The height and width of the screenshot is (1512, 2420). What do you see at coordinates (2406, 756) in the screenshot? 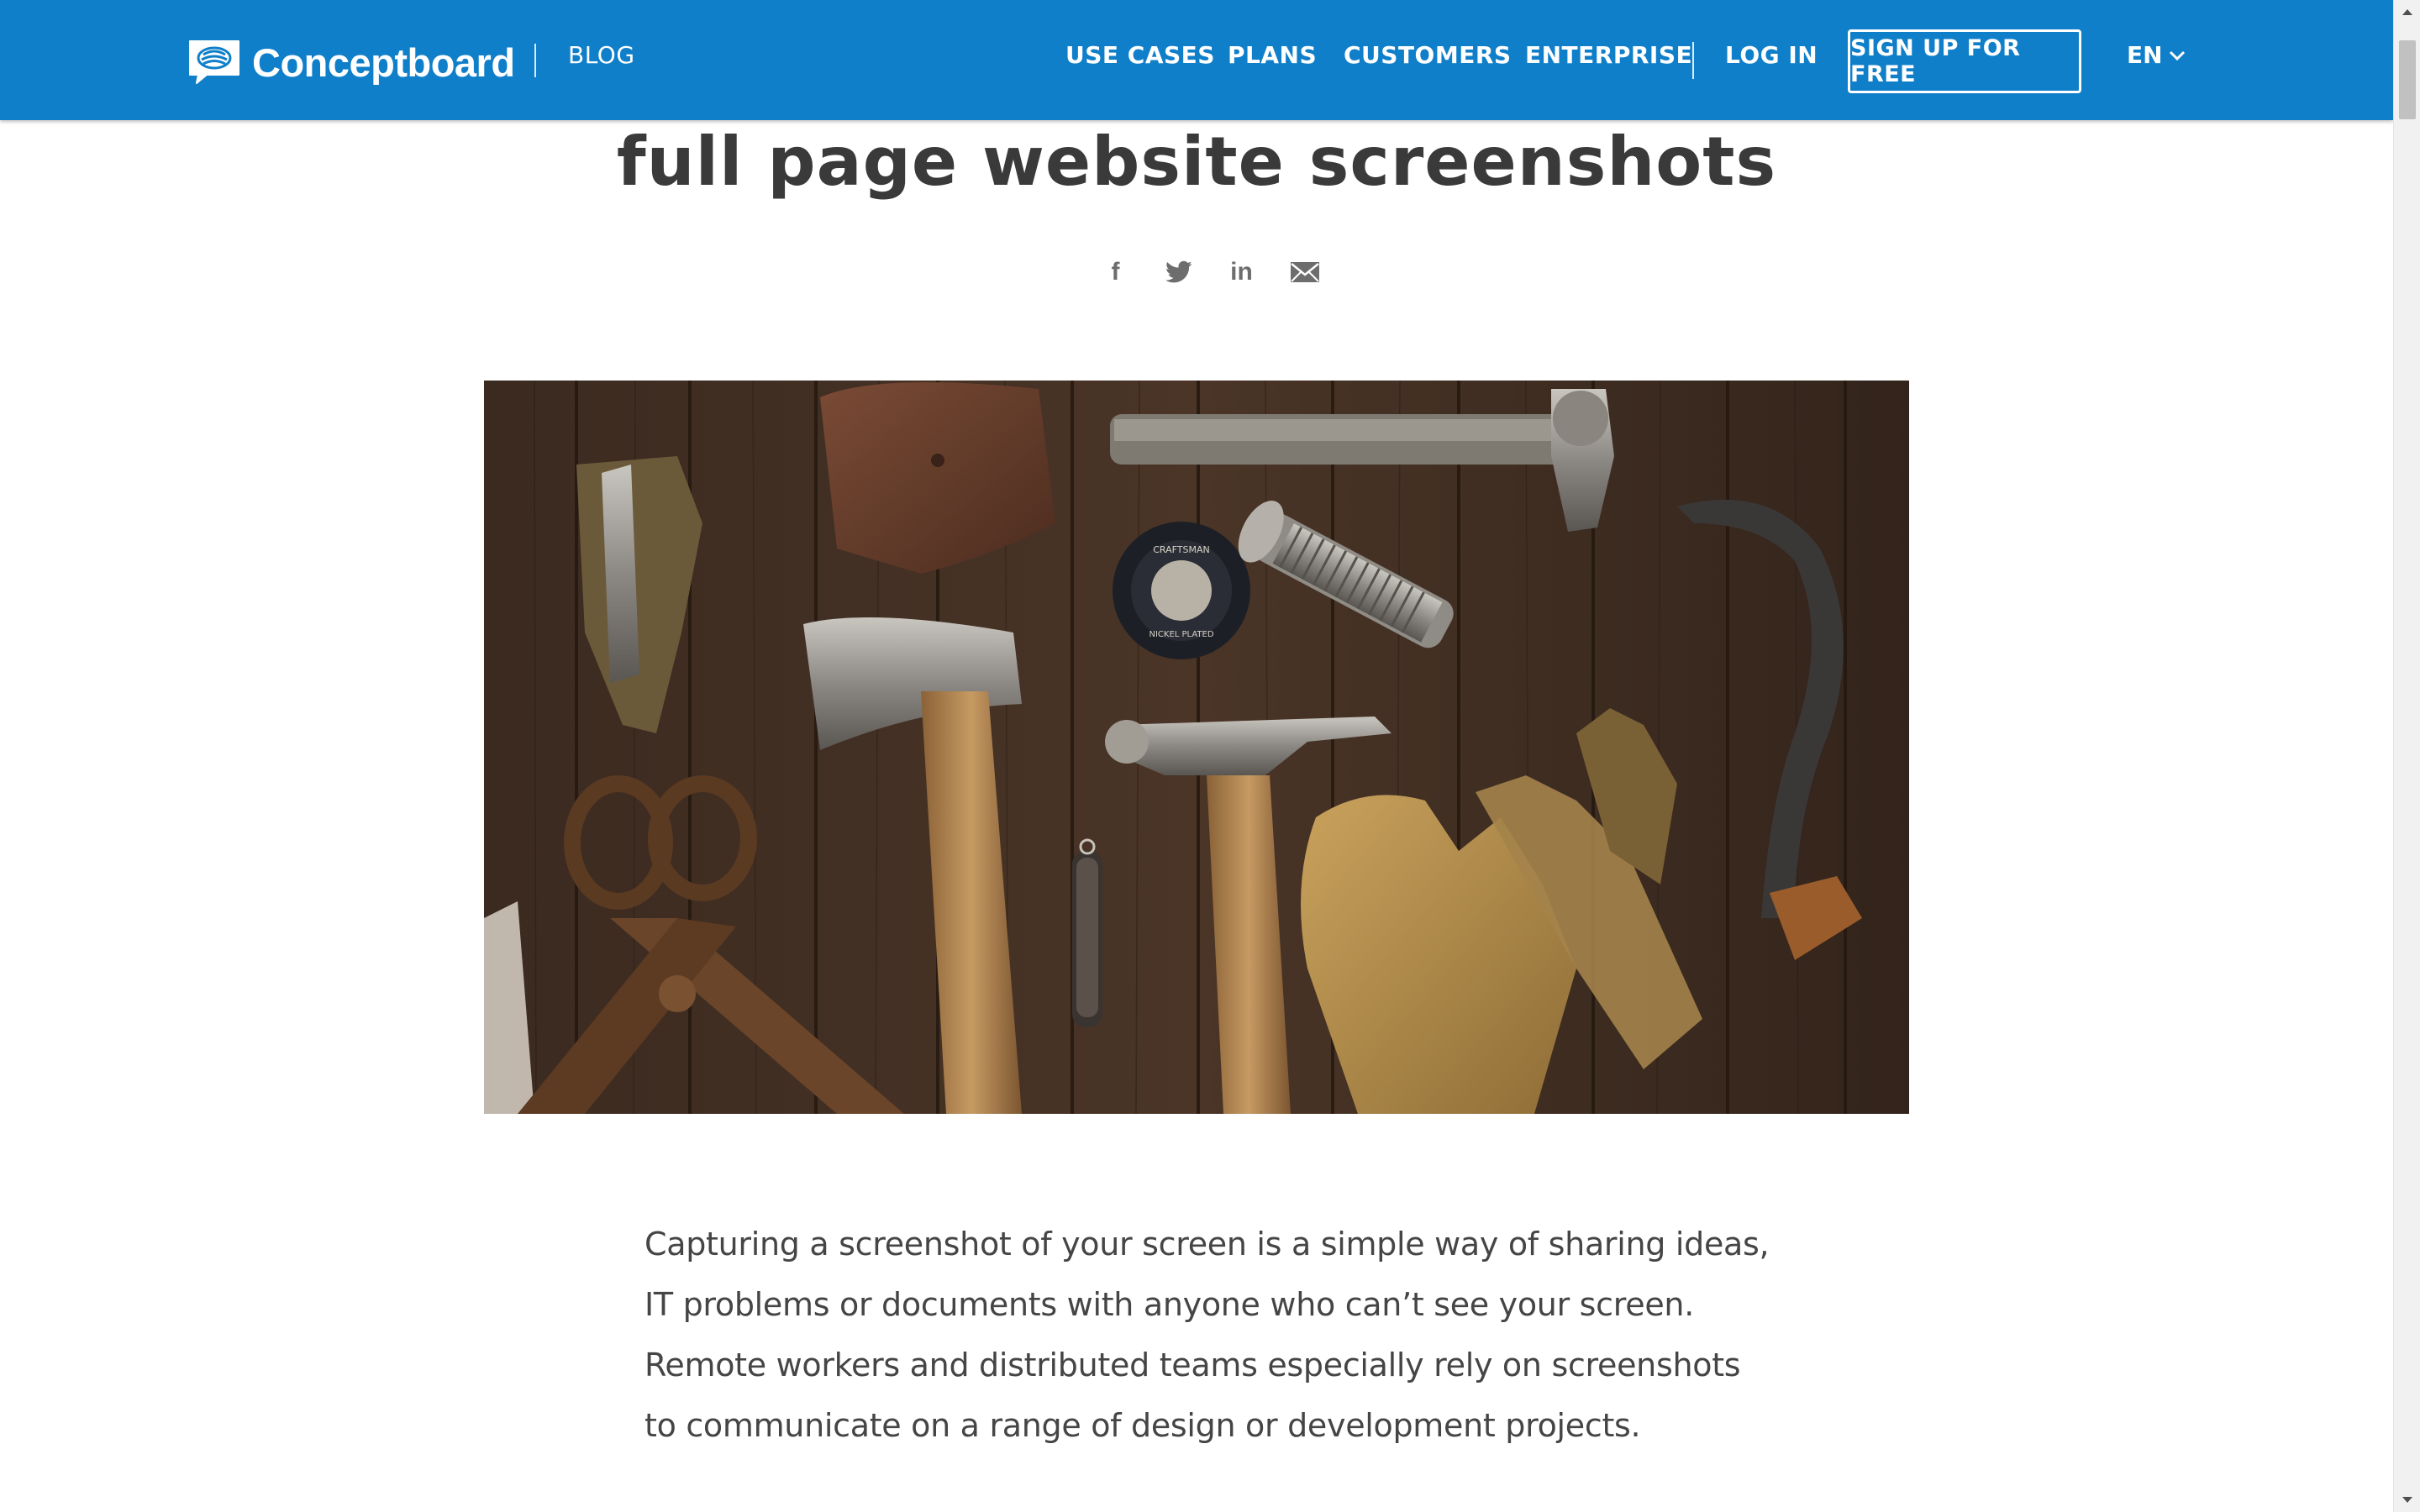
I see `page-scrollbar` at bounding box center [2406, 756].